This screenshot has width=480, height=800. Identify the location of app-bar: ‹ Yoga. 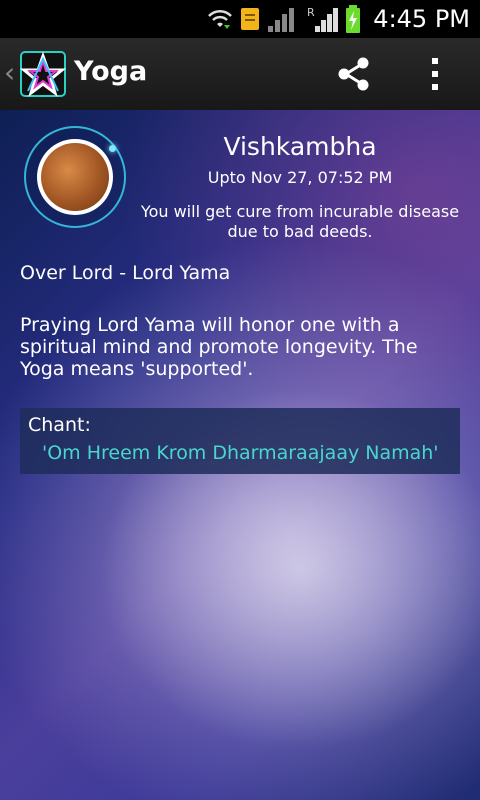
(240, 74).